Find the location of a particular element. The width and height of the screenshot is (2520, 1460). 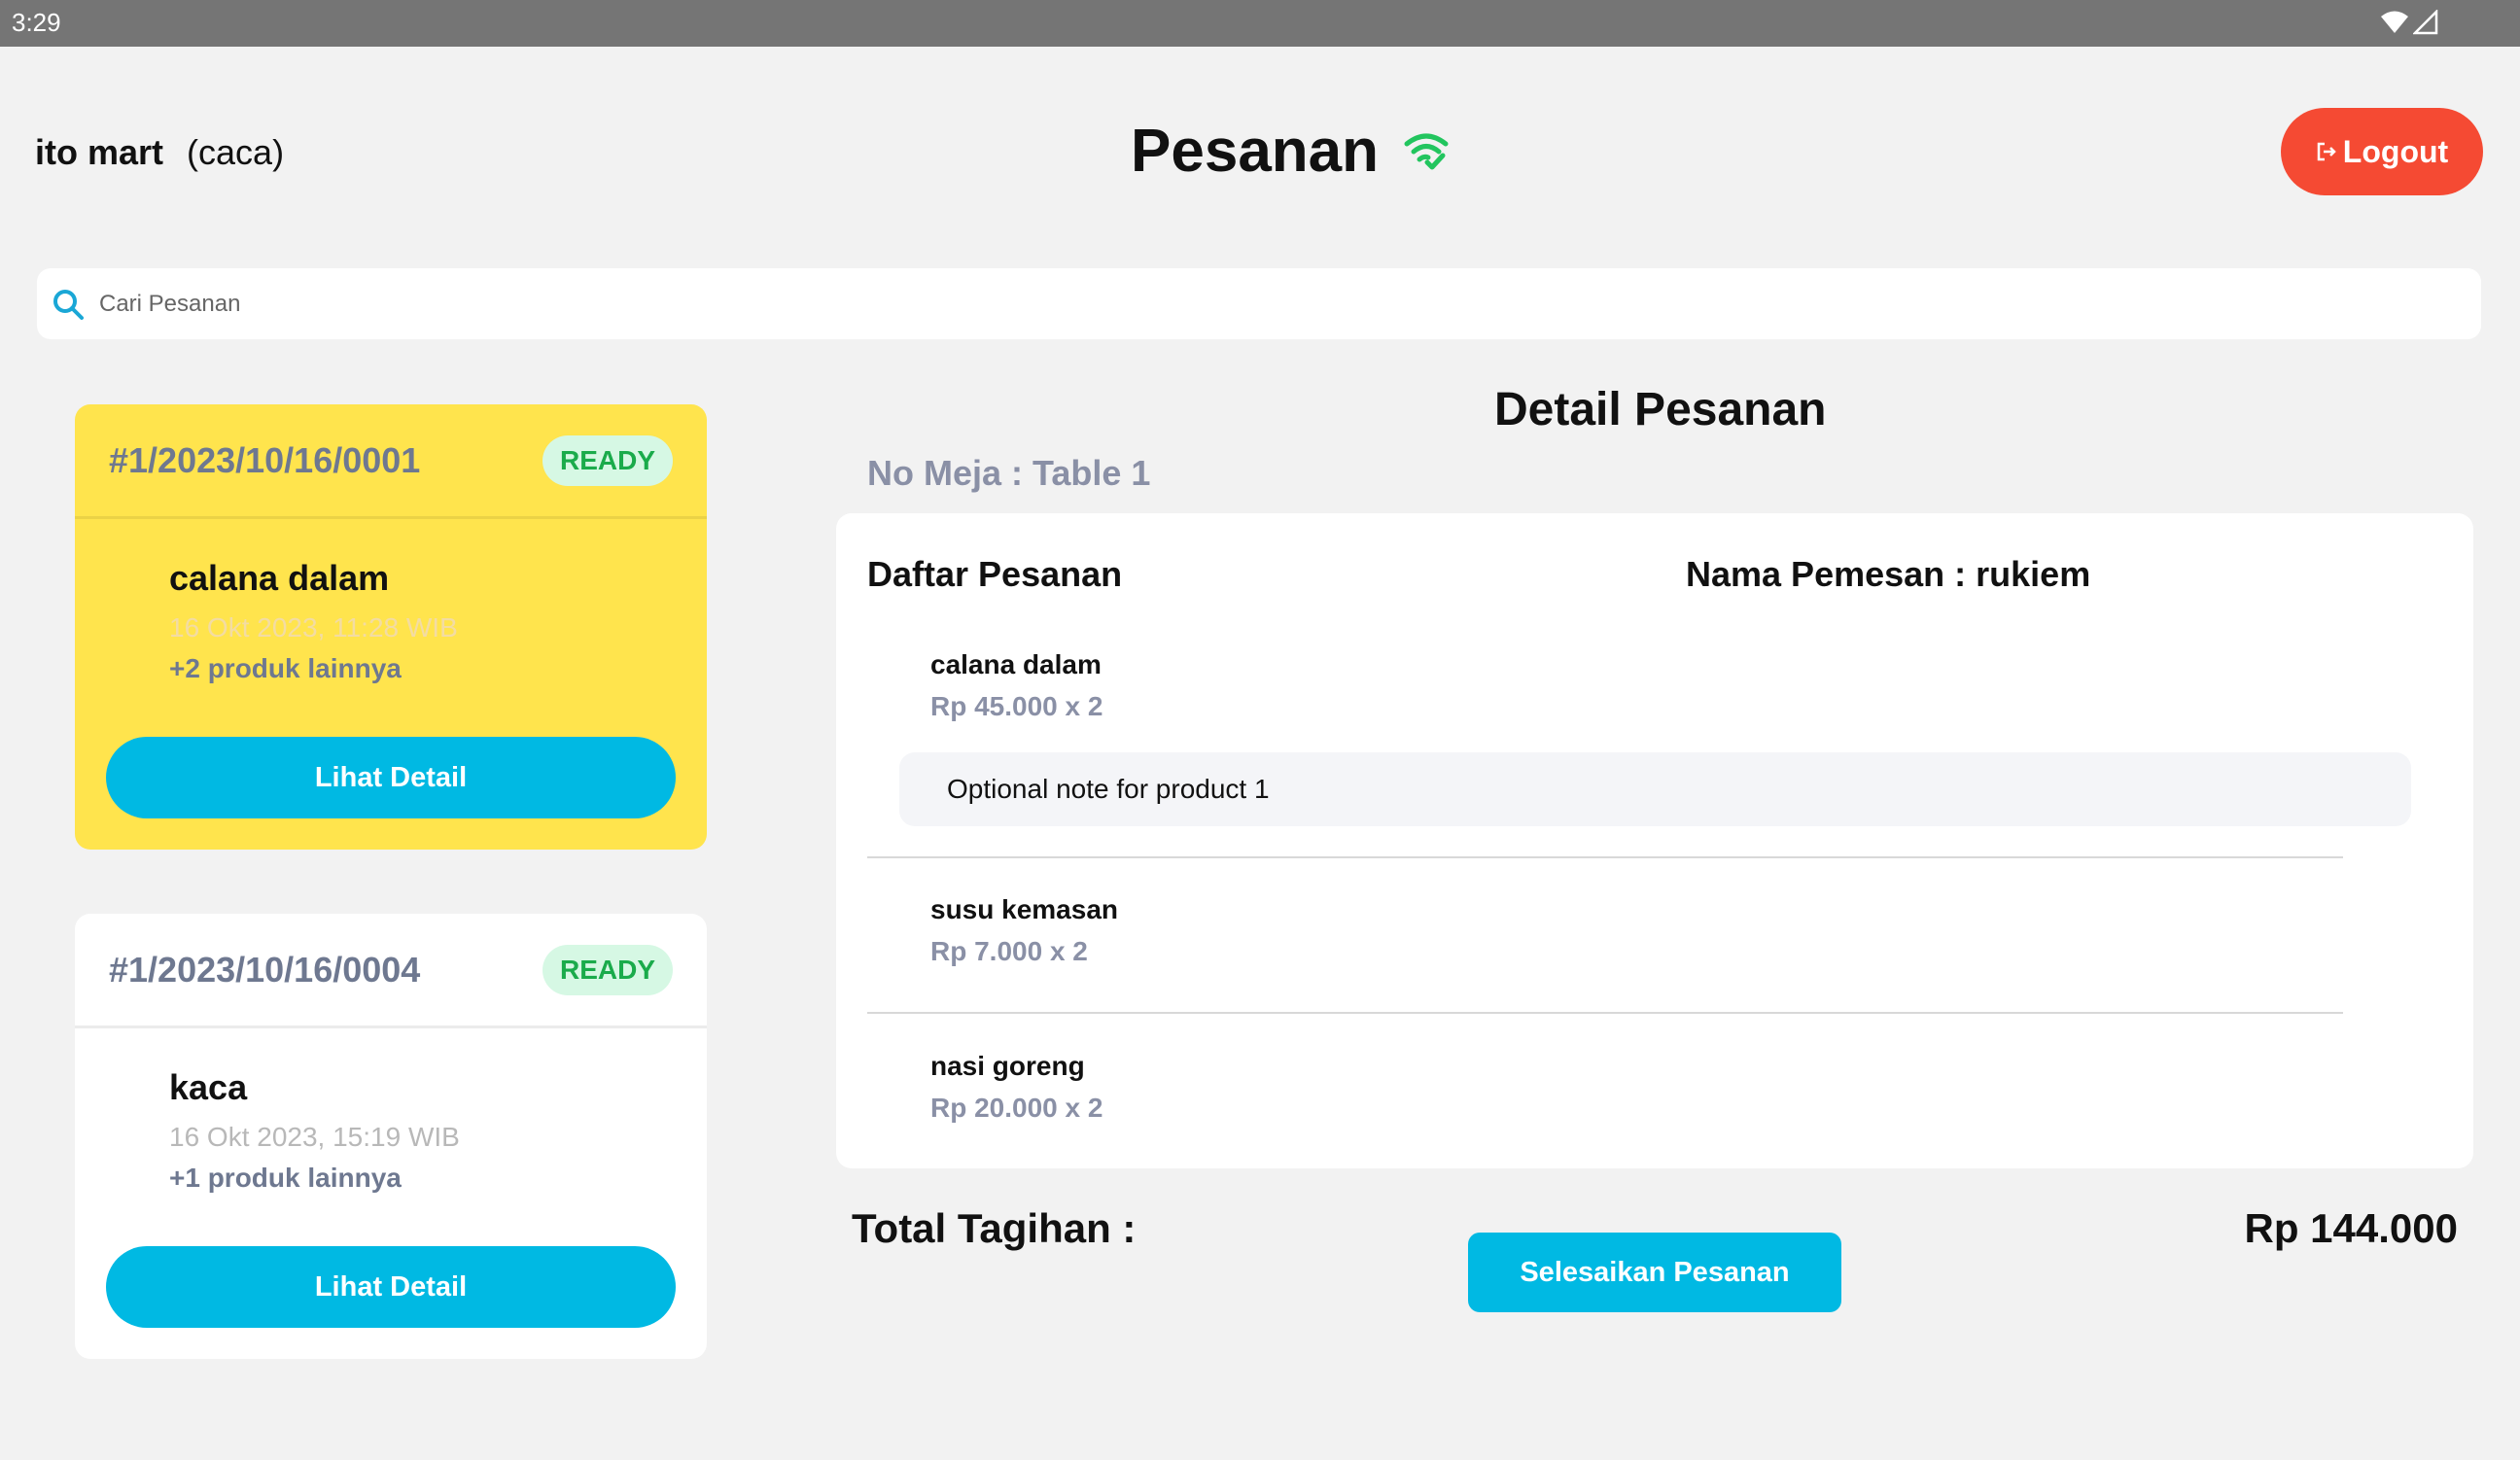

order-date: 16 Okt 2023, 15:19 WIB is located at coordinates (314, 1137).